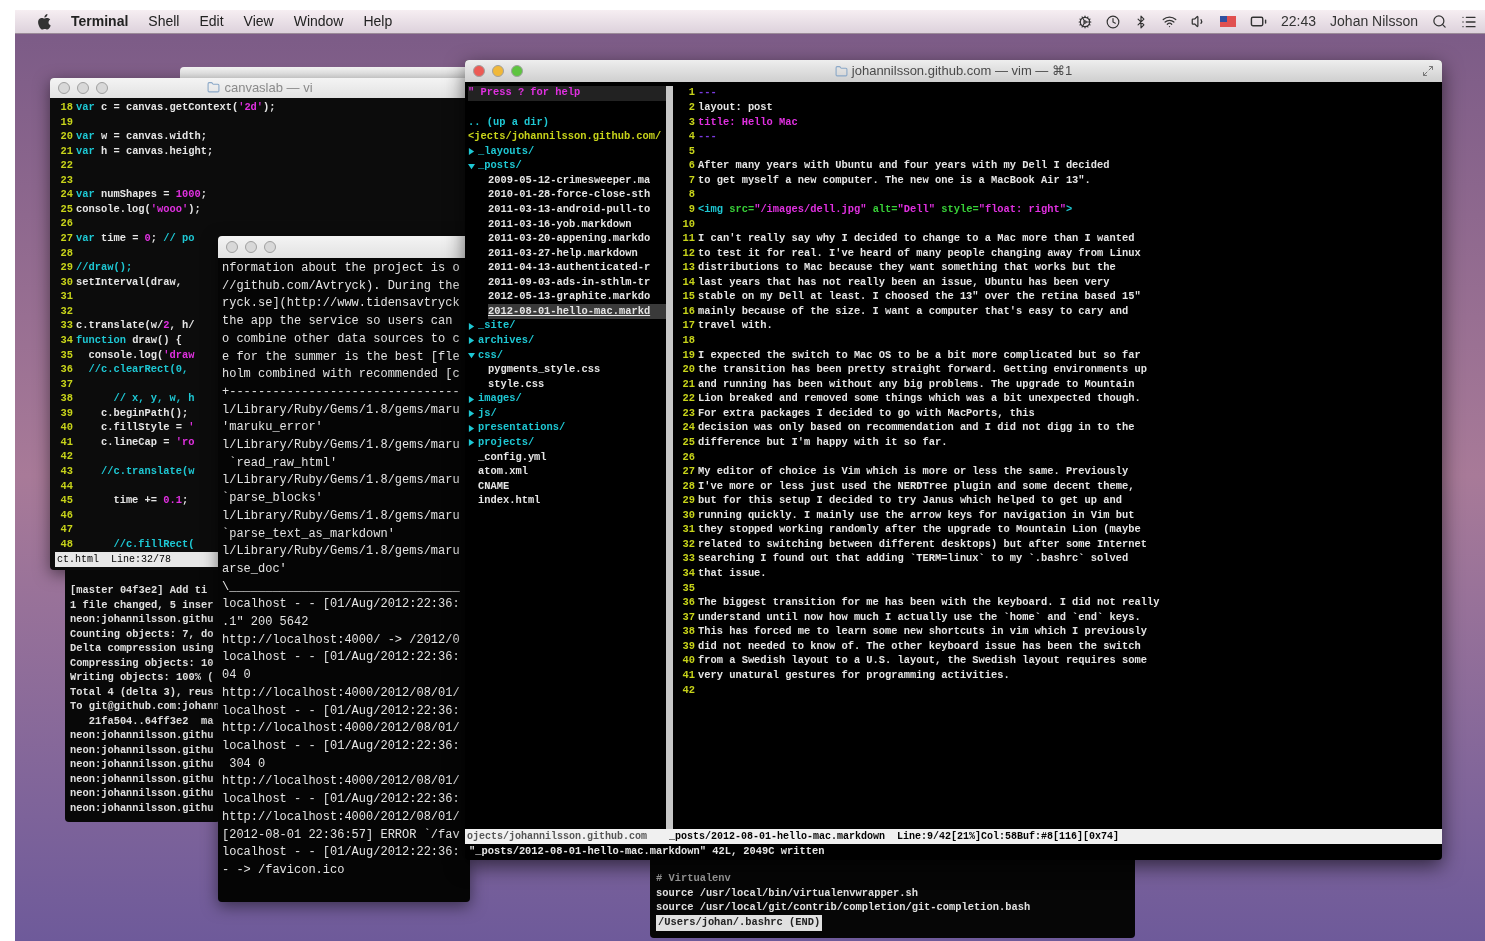  Describe the element at coordinates (567, 457) in the screenshot. I see `file-item: _config.yml` at that location.